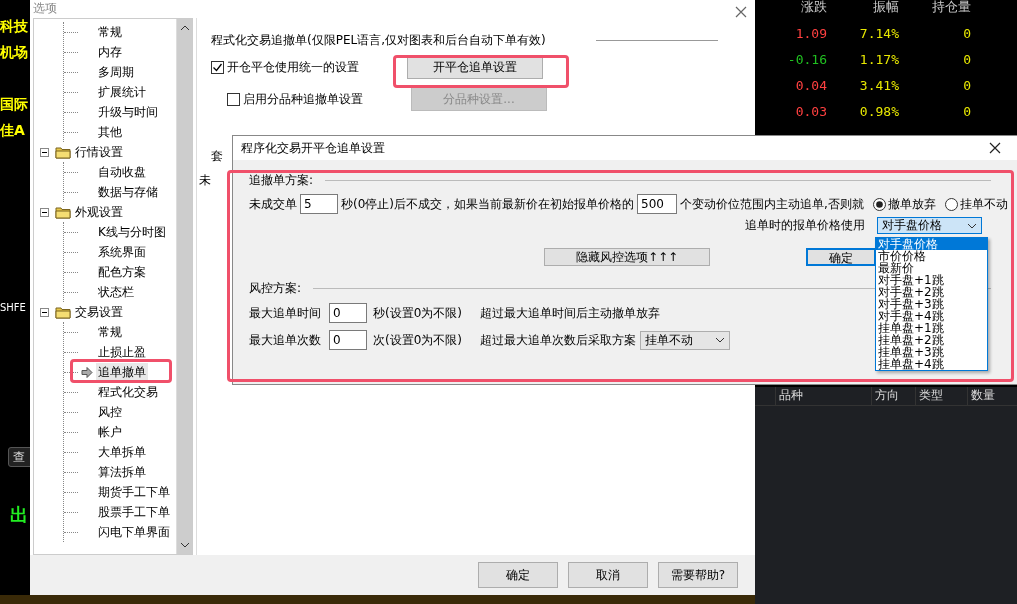 Image resolution: width=1017 pixels, height=604 pixels. What do you see at coordinates (976, 204) in the screenshot?
I see `radio-option: 挂单不动` at bounding box center [976, 204].